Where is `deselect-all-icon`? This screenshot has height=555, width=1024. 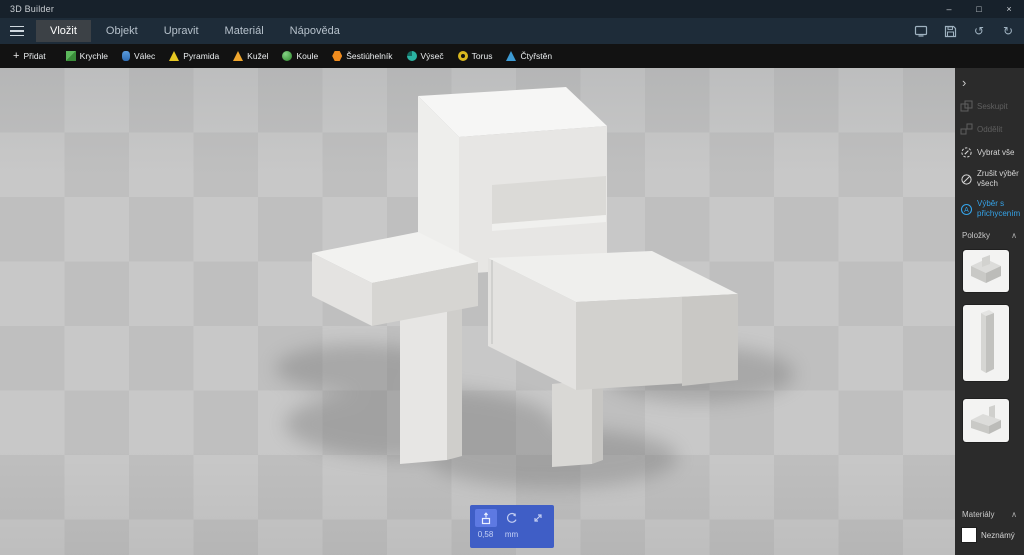
deselect-all-icon is located at coordinates (966, 179).